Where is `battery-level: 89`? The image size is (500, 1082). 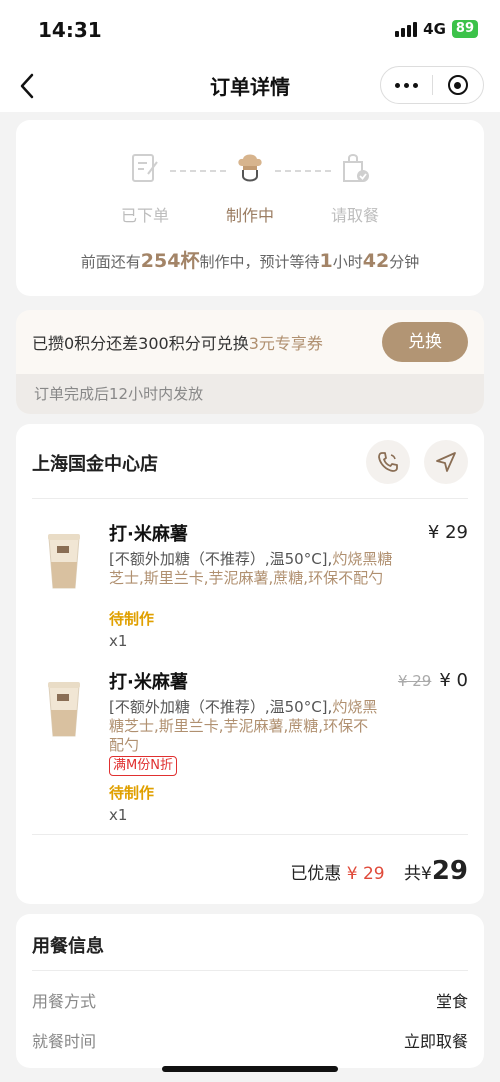
battery-level: 89 is located at coordinates (464, 28).